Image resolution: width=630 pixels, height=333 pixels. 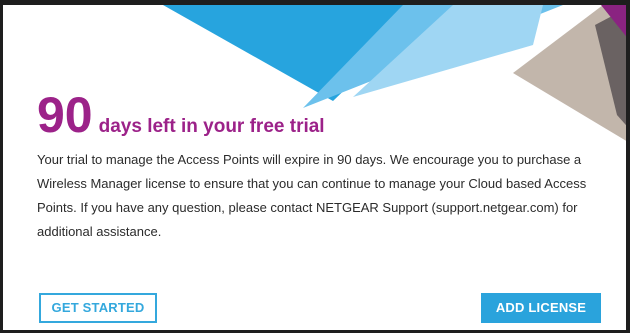 I want to click on days-left-number: 90, so click(x=65, y=115).